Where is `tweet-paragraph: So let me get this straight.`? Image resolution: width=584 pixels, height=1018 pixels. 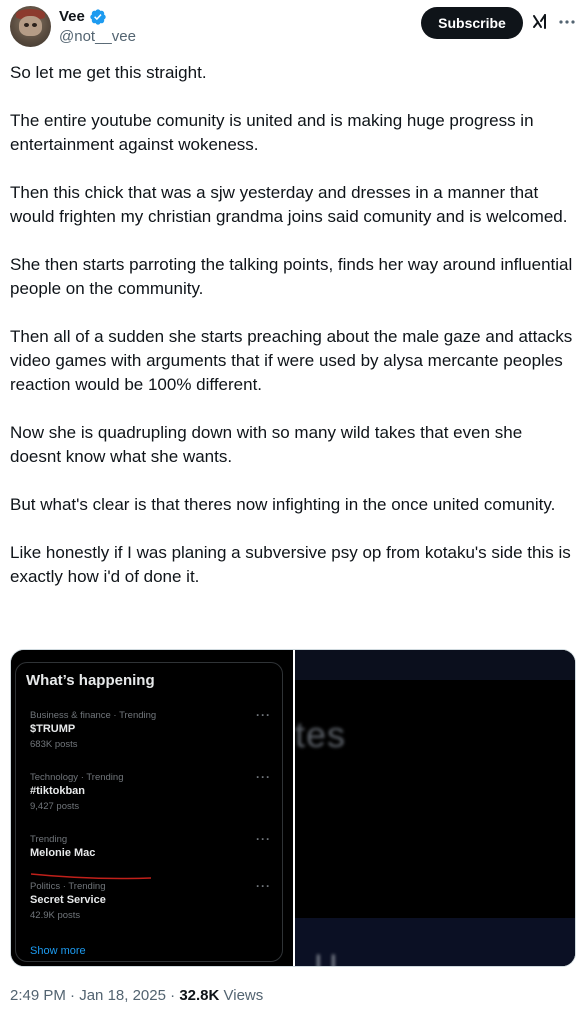 tweet-paragraph: So let me get this straight. is located at coordinates (108, 72).